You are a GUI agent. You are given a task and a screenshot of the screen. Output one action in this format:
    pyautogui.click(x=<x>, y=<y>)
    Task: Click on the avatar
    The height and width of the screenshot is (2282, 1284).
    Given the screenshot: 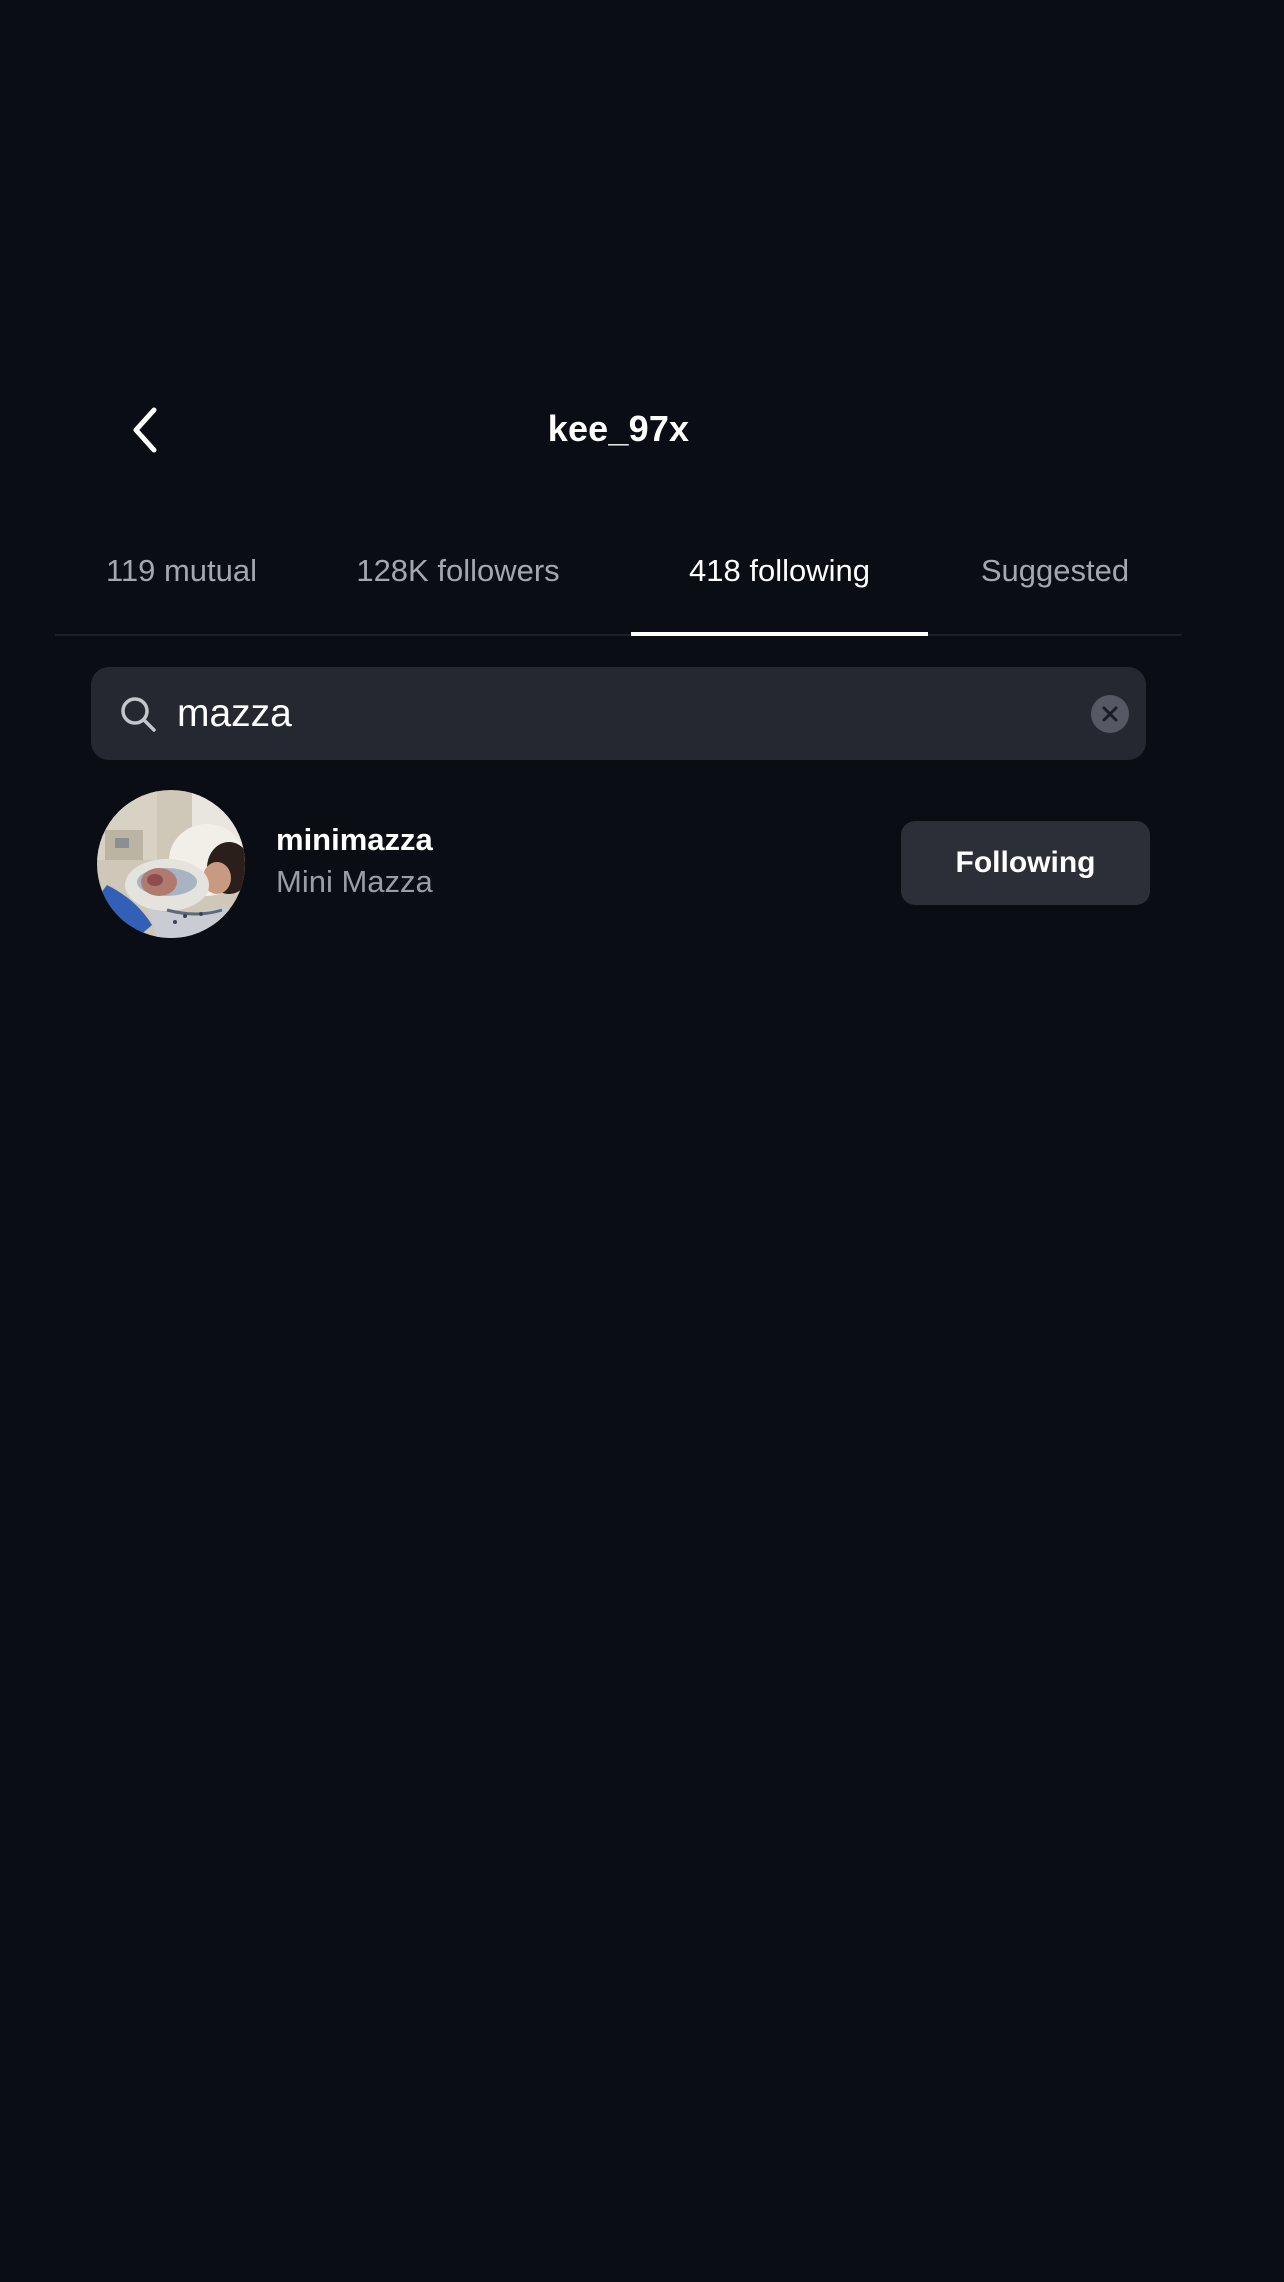 What is the action you would take?
    pyautogui.click(x=171, y=864)
    